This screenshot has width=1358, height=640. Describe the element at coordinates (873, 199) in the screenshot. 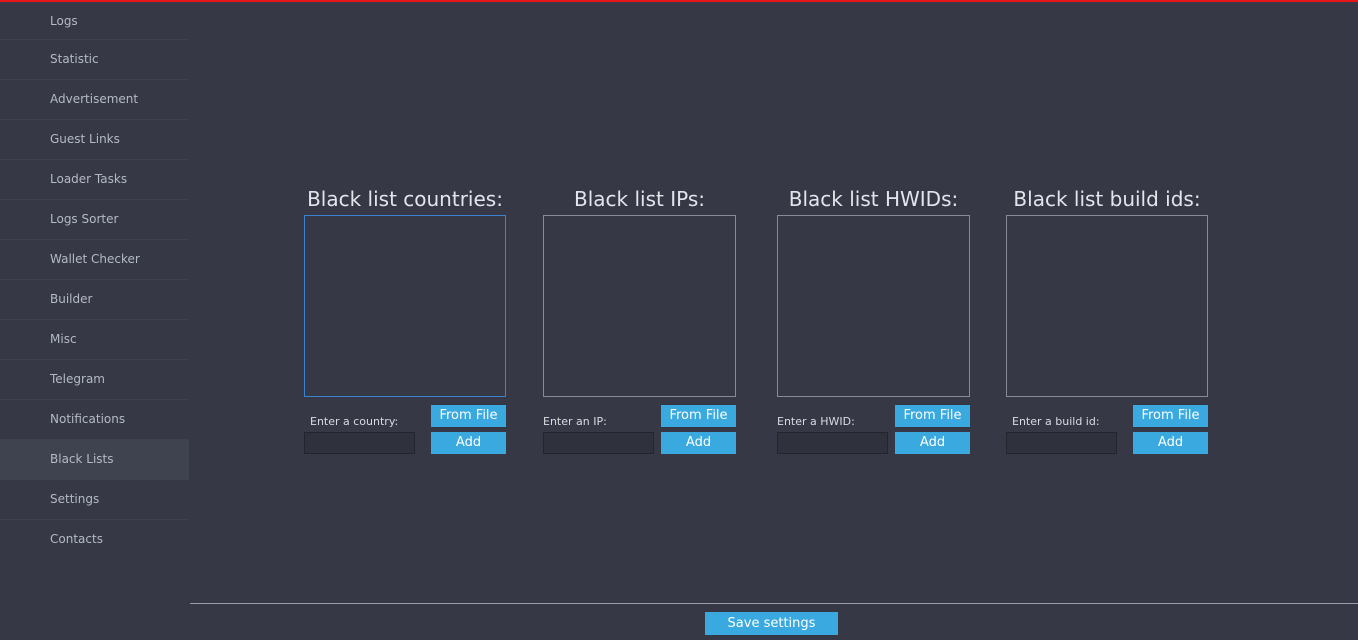

I see `hwids-title: Black list HWIDs:` at that location.